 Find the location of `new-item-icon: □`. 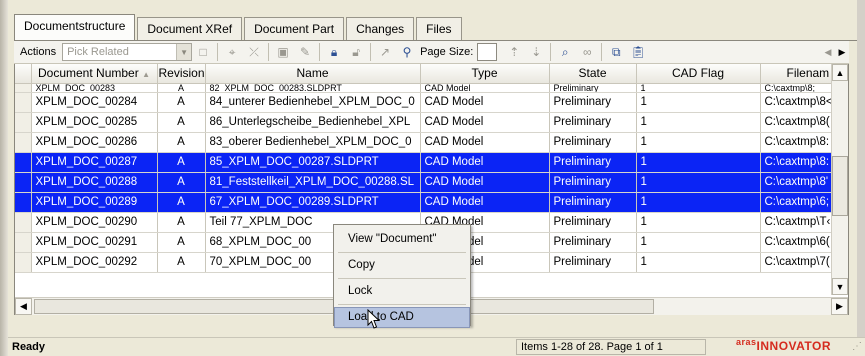

new-item-icon: □ is located at coordinates (203, 52).